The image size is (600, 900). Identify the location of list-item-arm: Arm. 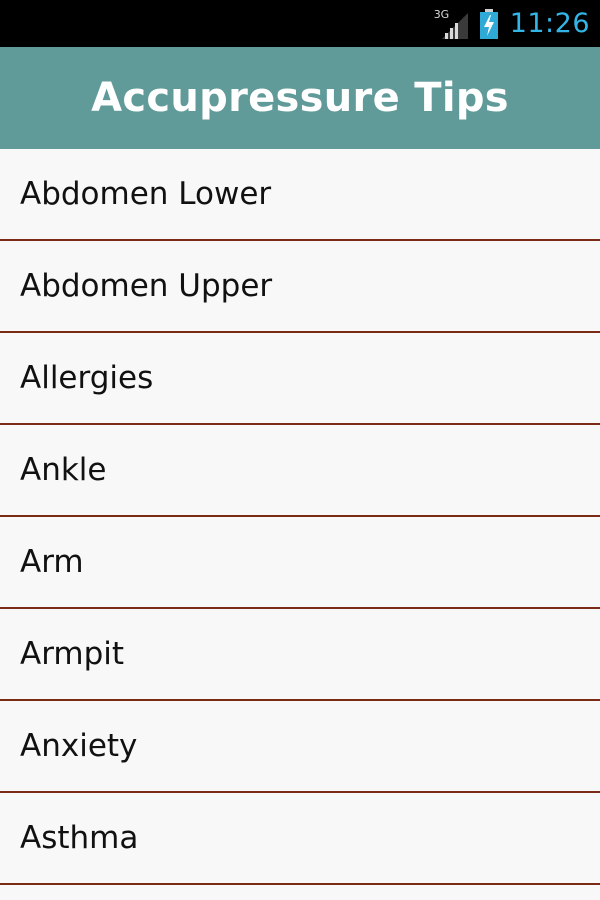
(300, 563).